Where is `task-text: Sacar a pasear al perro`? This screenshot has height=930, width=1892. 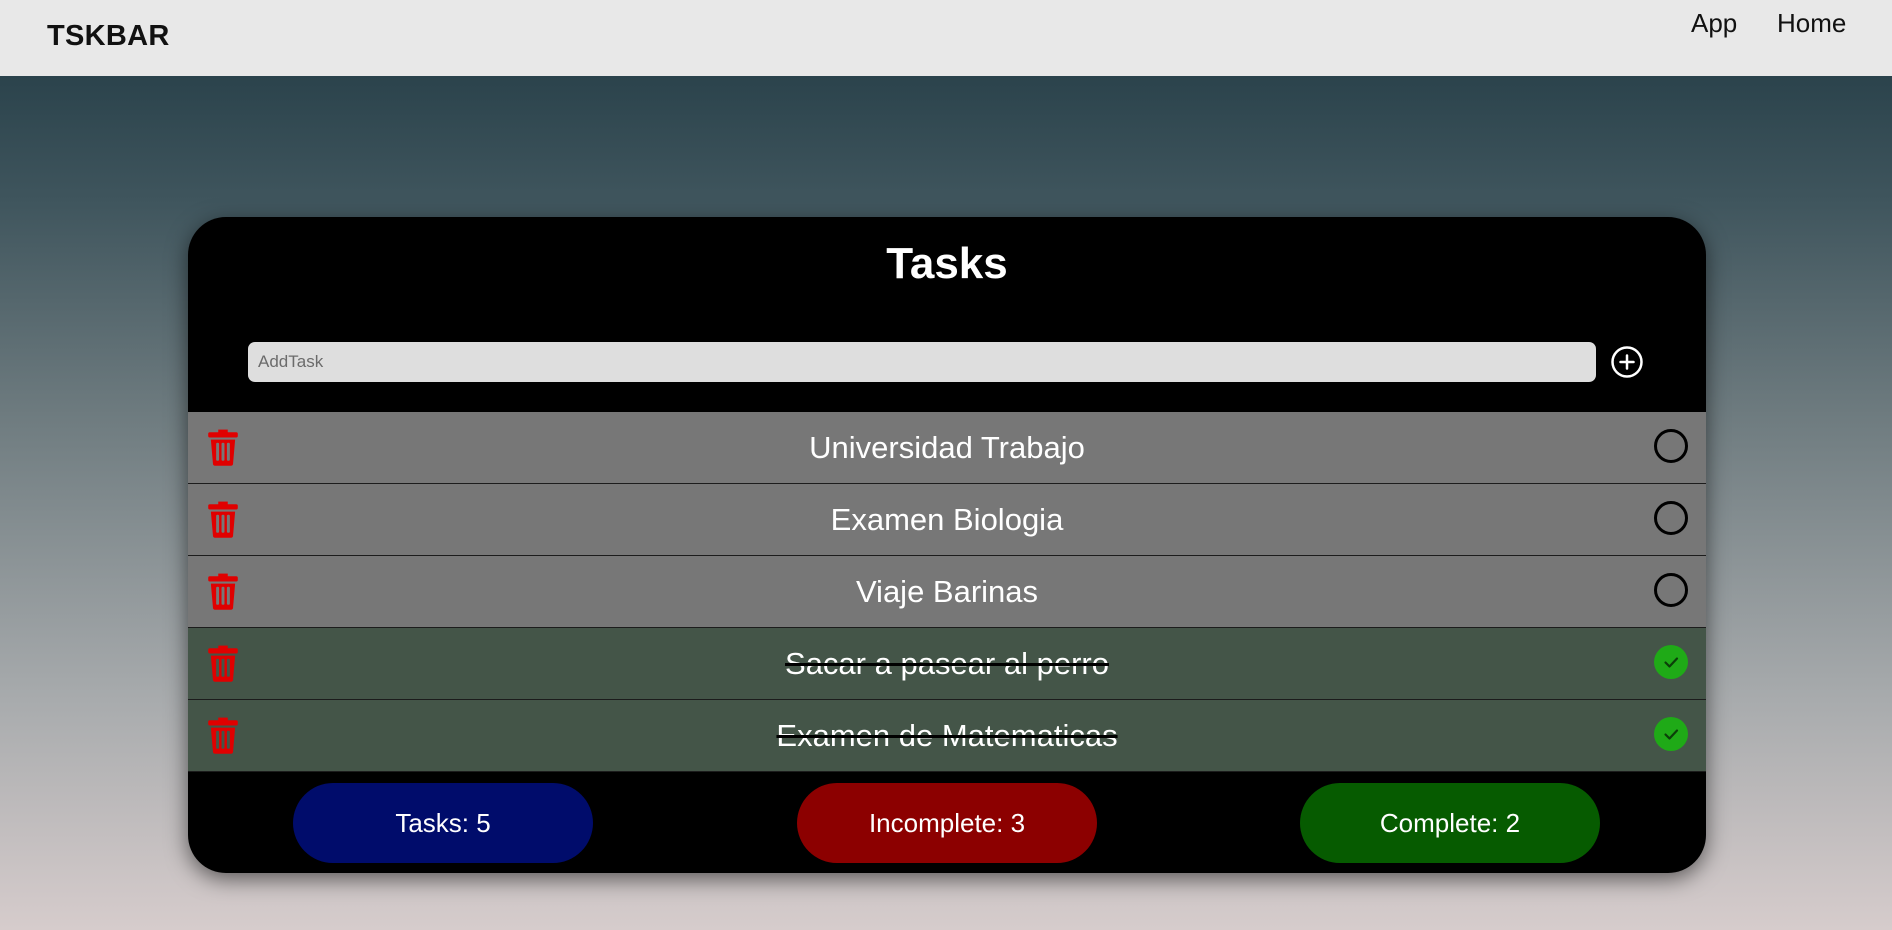 task-text: Sacar a pasear al perro is located at coordinates (947, 663).